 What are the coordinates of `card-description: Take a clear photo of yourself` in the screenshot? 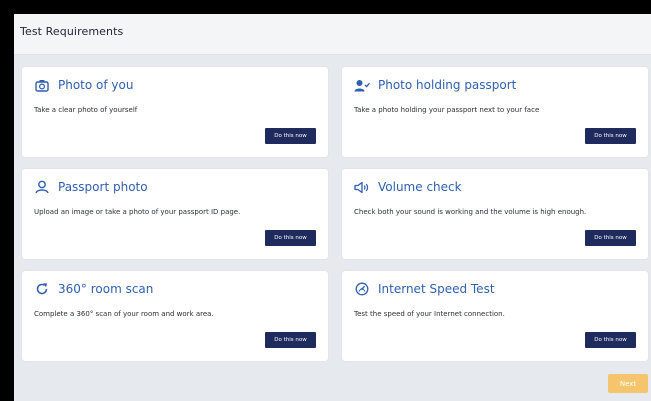 It's located at (86, 110).